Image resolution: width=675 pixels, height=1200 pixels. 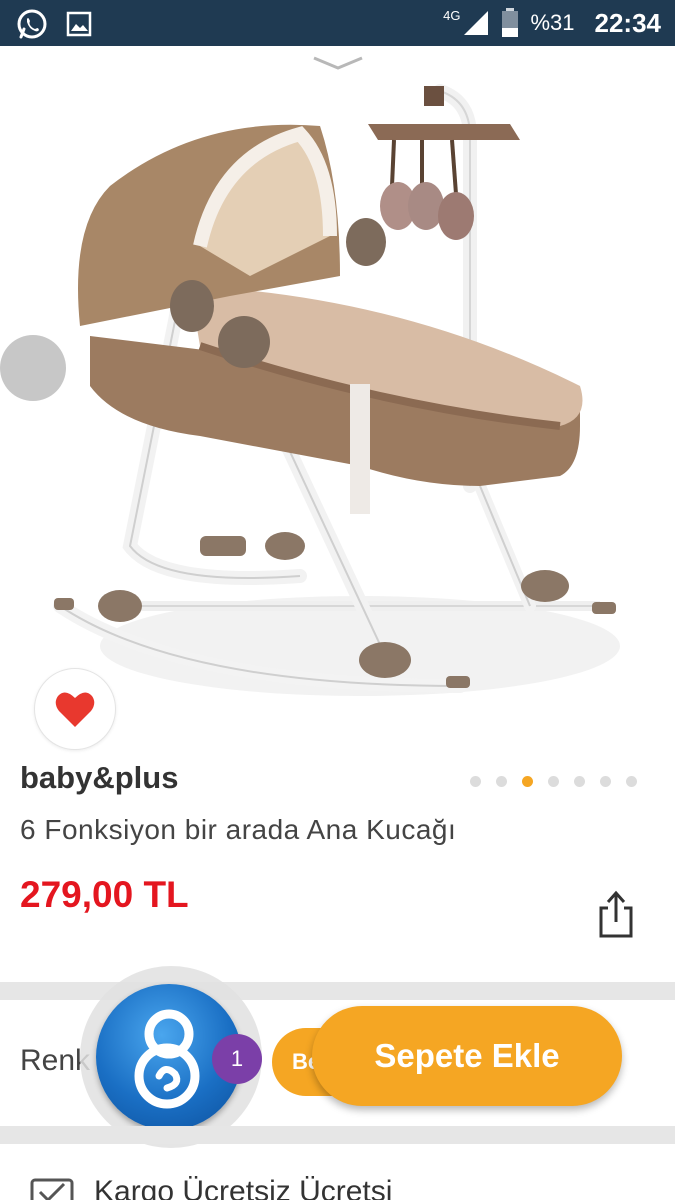 I want to click on add-to-cart-label: Sepete Ekle, so click(x=467, y=1055).